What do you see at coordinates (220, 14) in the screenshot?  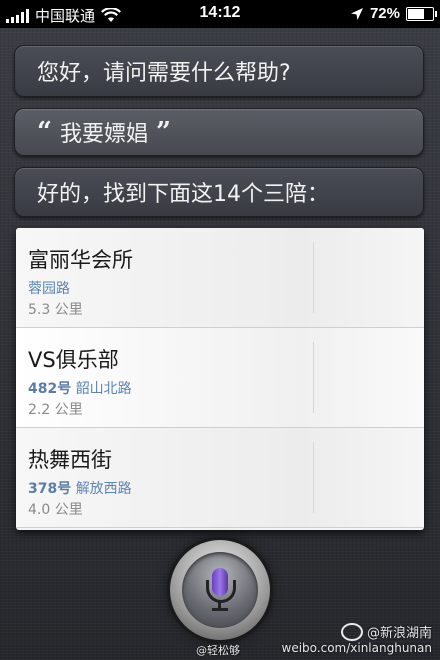 I see `status-bar: 中国联通 14:12 72%` at bounding box center [220, 14].